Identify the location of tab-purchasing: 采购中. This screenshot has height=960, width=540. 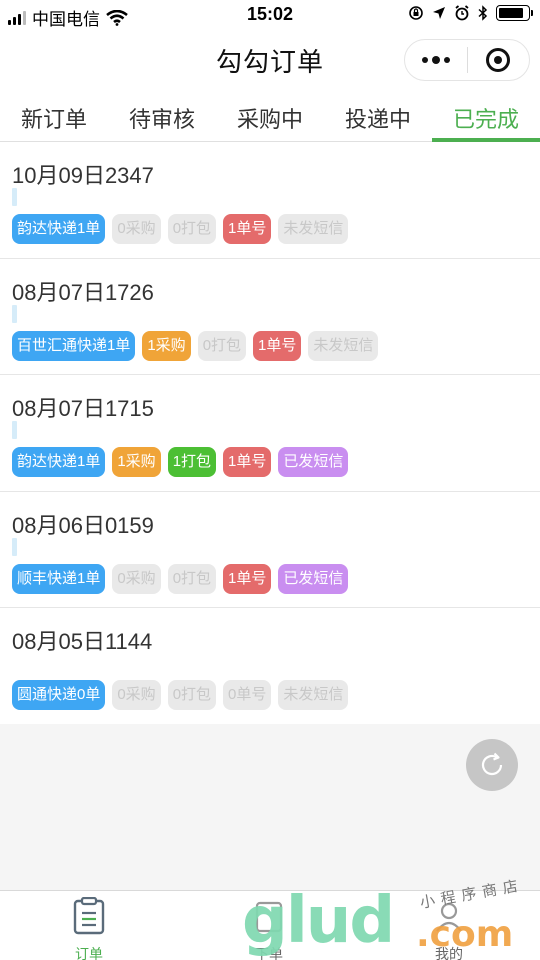
(270, 118).